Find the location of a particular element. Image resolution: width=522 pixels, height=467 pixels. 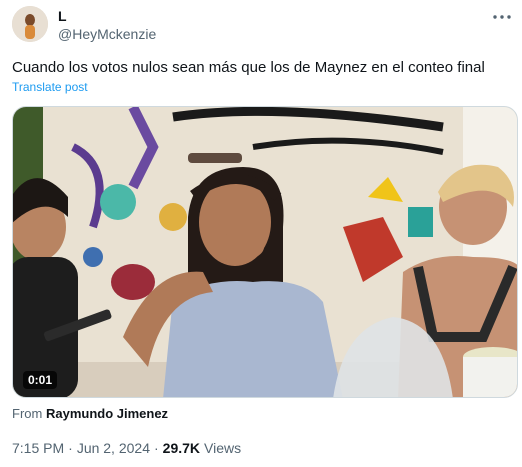

video-duration-badge: 0:01 is located at coordinates (40, 380).